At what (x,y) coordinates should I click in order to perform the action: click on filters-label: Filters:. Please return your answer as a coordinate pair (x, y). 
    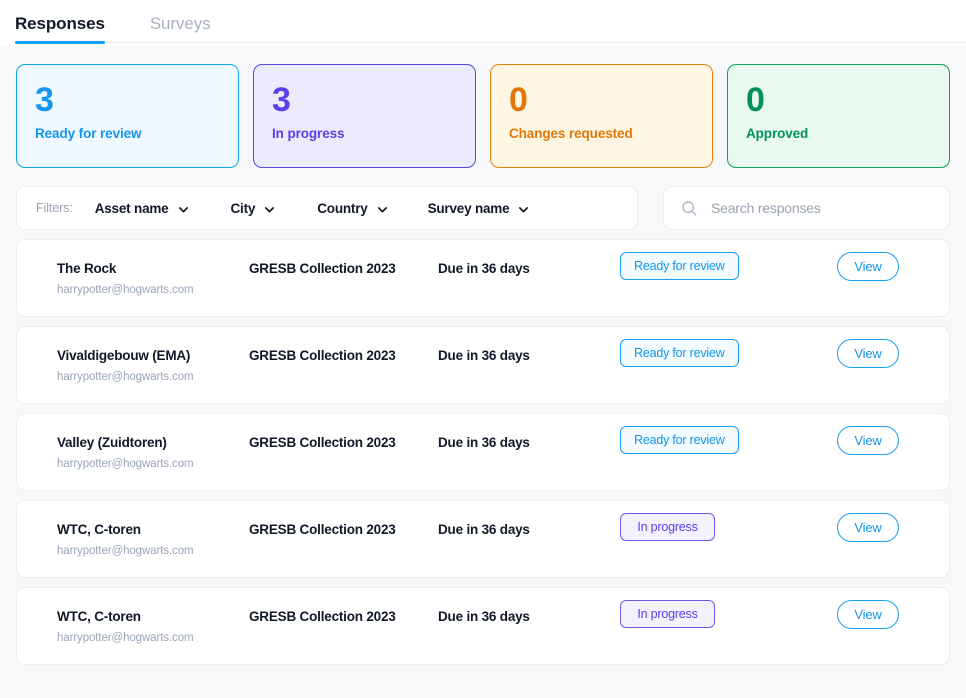
    Looking at the image, I should click on (54, 208).